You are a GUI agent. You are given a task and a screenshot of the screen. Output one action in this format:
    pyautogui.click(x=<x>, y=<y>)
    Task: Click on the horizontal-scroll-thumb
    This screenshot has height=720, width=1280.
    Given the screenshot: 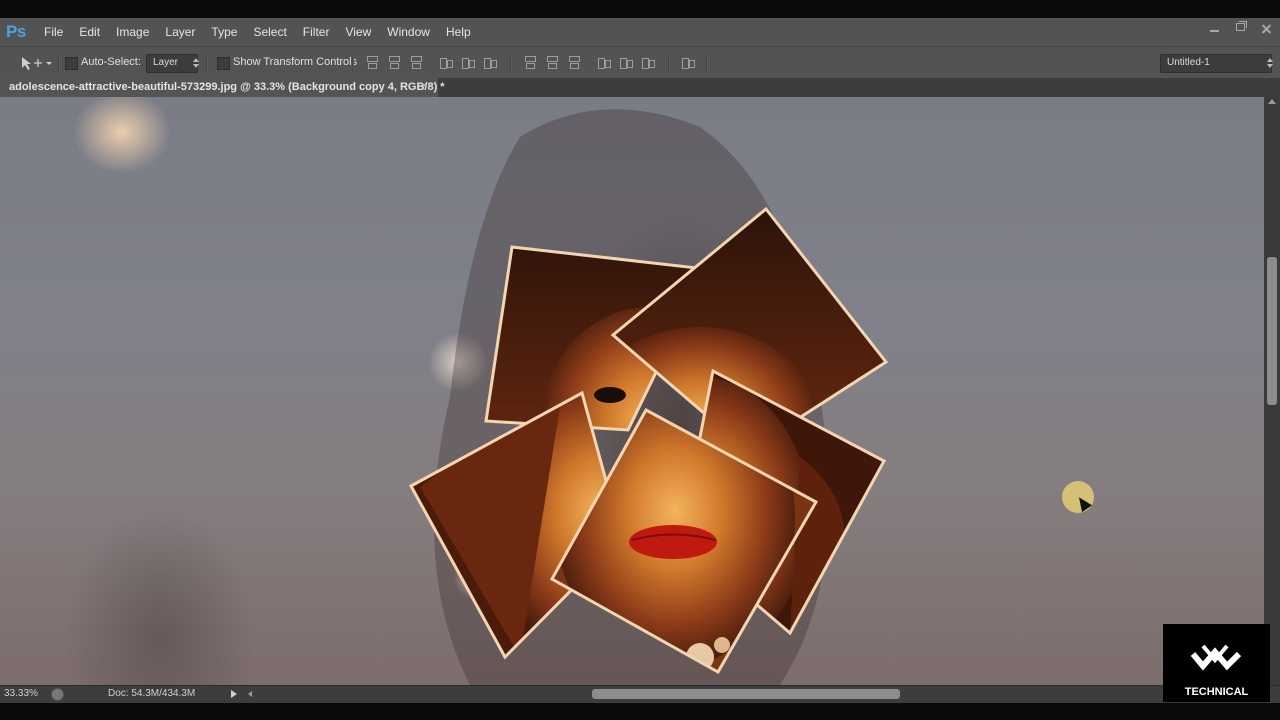 What is the action you would take?
    pyautogui.click(x=746, y=694)
    